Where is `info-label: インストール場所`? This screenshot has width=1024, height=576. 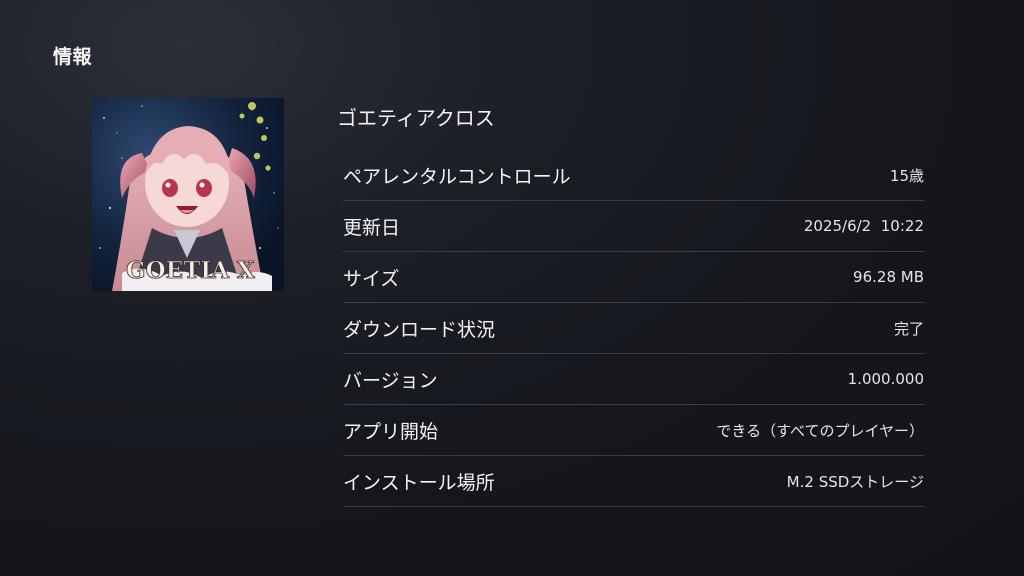
info-label: インストール場所 is located at coordinates (419, 482).